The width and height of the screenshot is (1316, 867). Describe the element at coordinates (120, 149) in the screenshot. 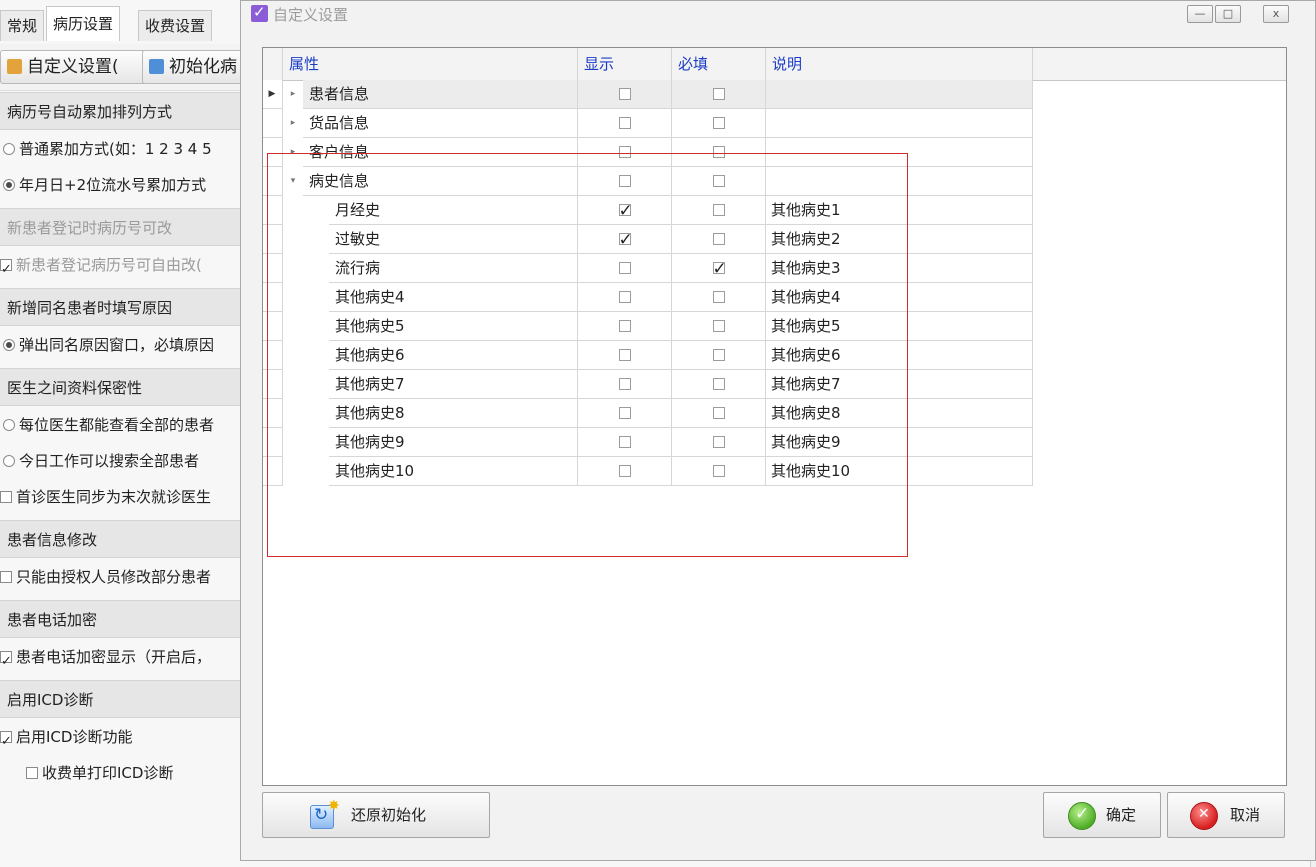

I see `radio-option: 普通累加方式(如：1 2 3 4 5` at that location.